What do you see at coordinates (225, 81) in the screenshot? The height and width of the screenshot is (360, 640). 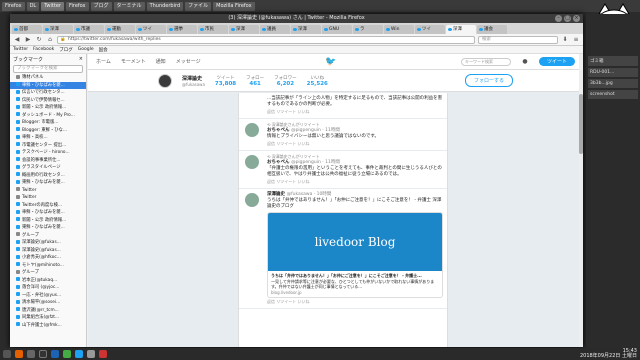 I see `profile-stat: ツイート 73,808` at bounding box center [225, 81].